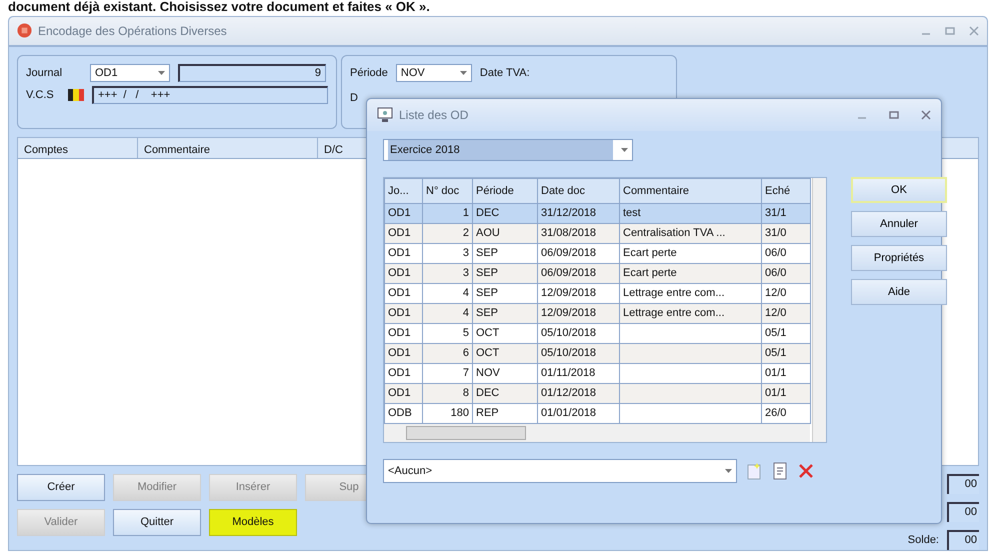 This screenshot has height=559, width=996. What do you see at coordinates (369, 73) in the screenshot?
I see `field-label: Période` at bounding box center [369, 73].